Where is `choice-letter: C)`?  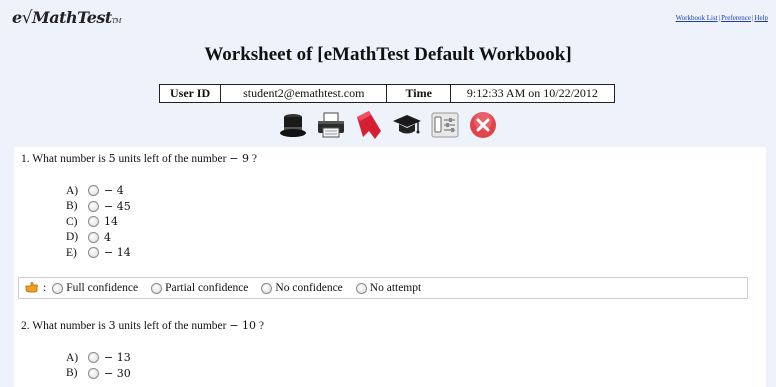
choice-letter: C) is located at coordinates (72, 221).